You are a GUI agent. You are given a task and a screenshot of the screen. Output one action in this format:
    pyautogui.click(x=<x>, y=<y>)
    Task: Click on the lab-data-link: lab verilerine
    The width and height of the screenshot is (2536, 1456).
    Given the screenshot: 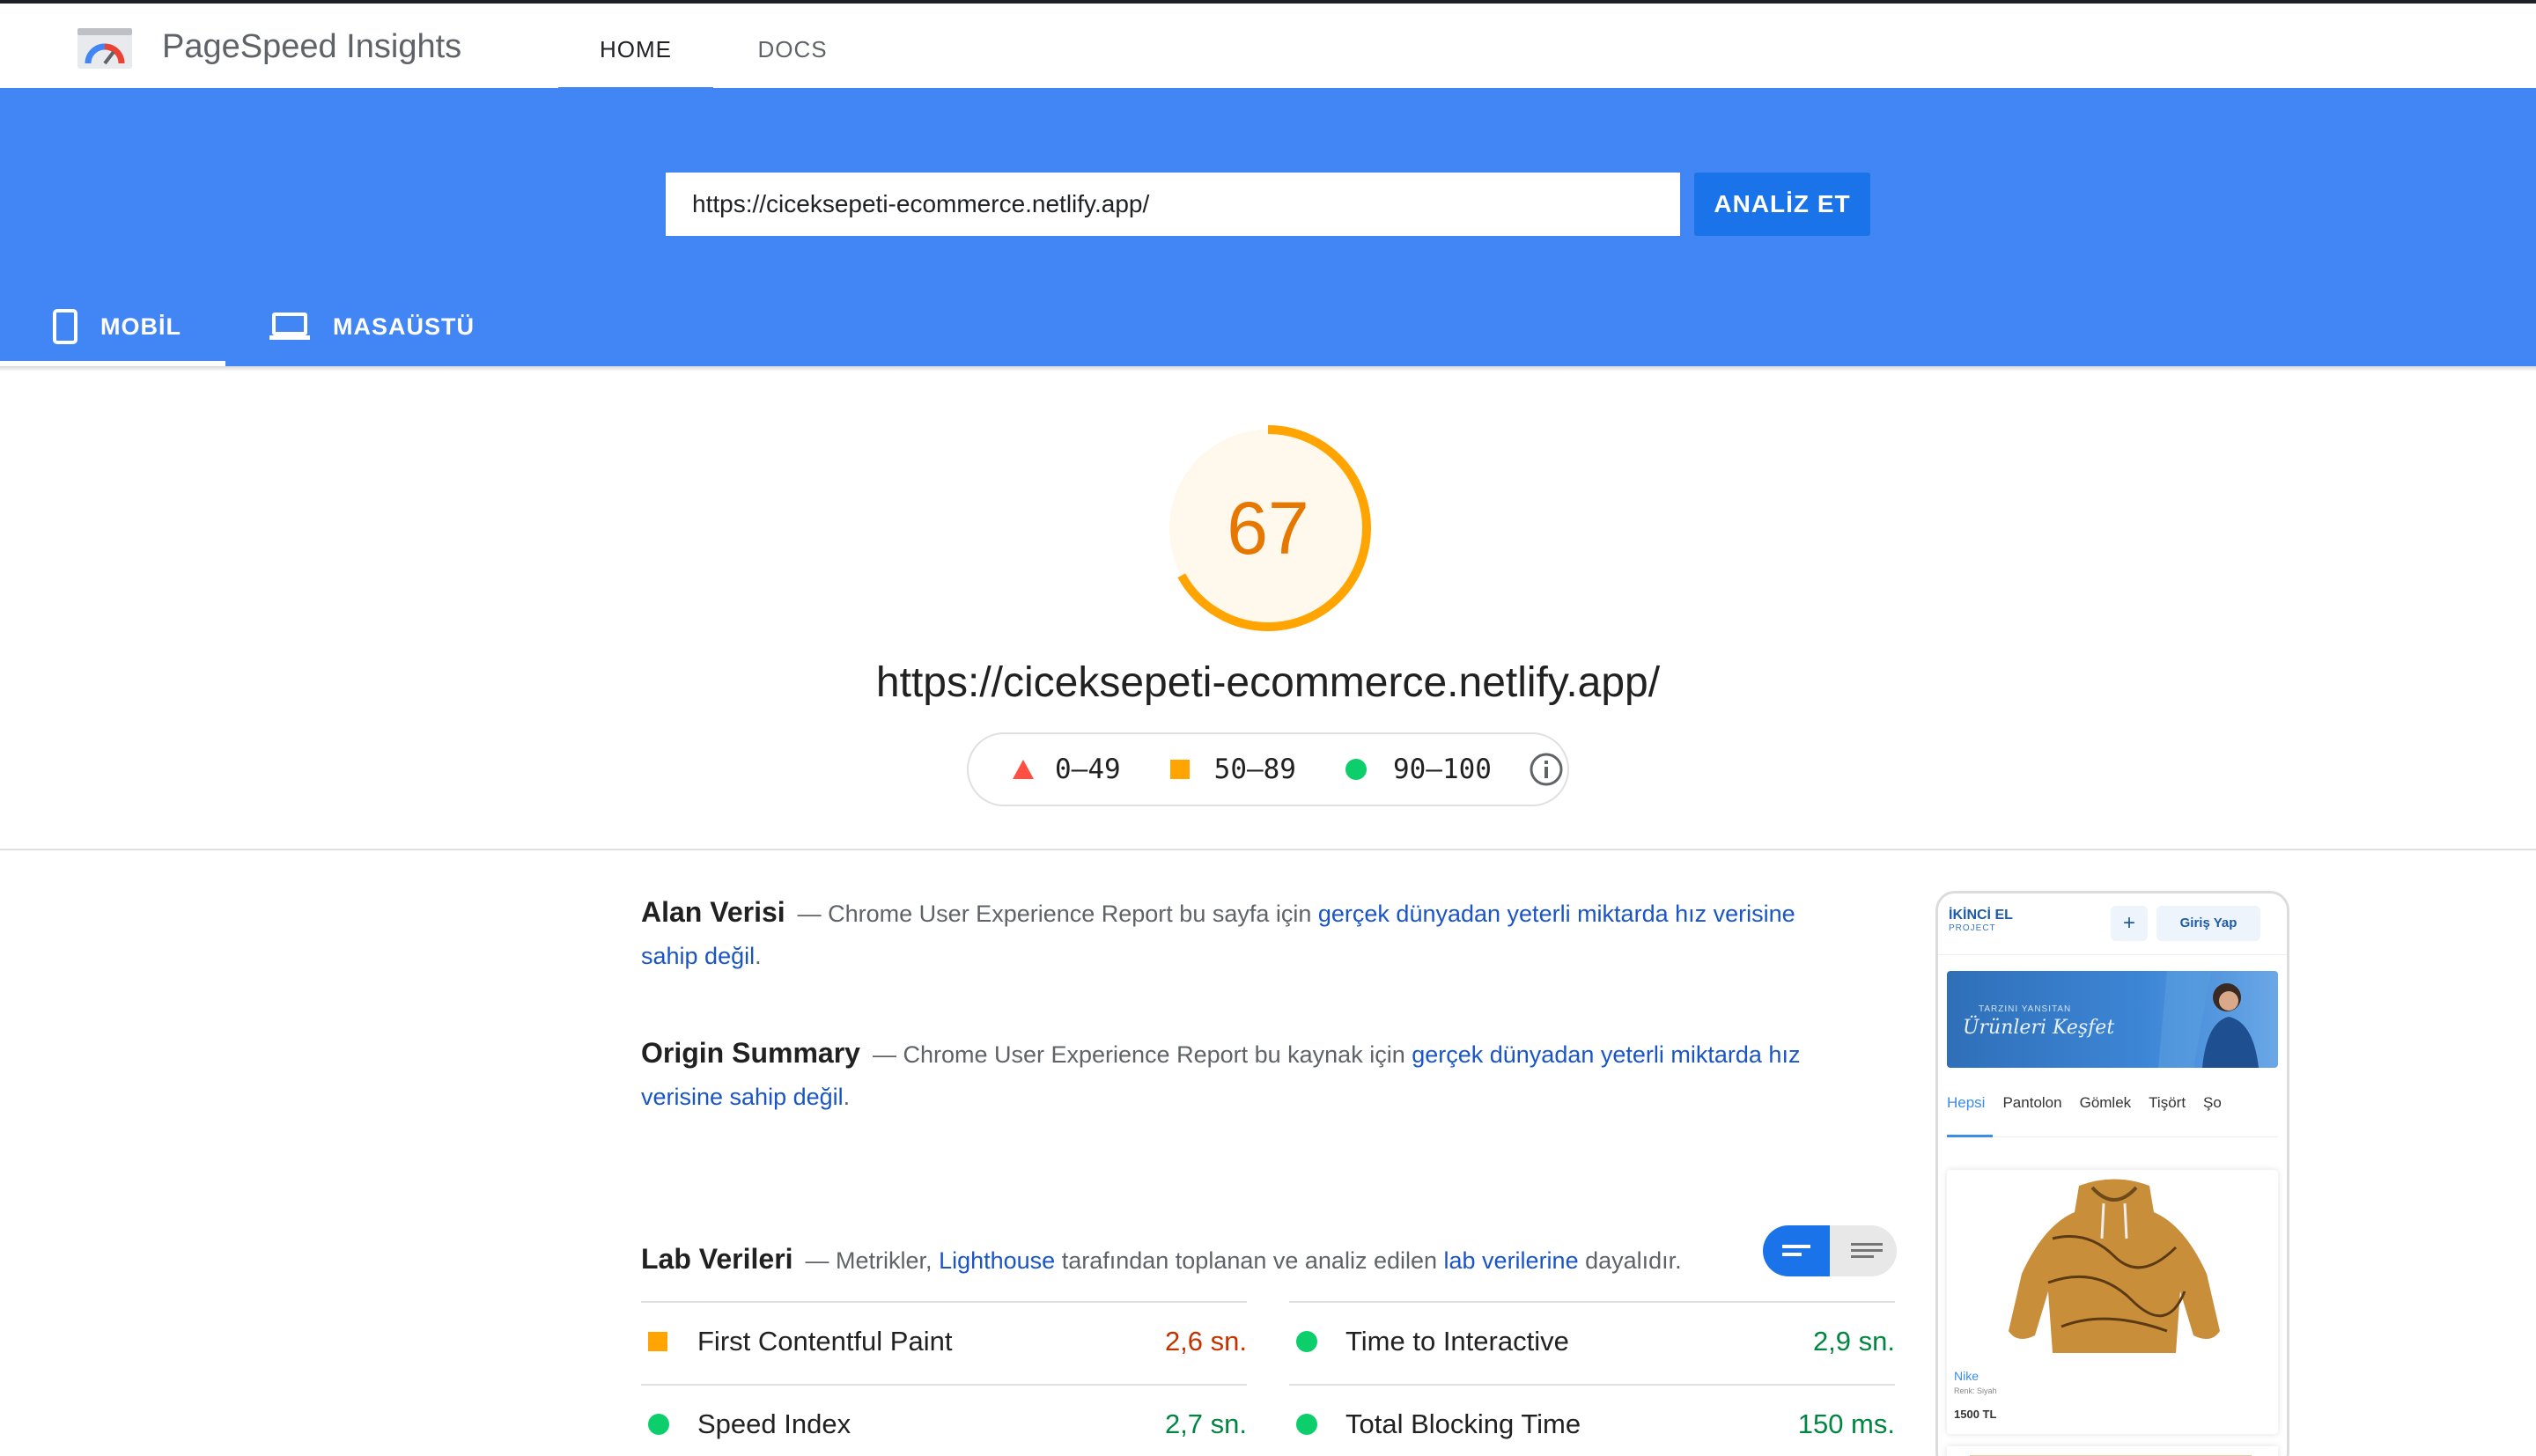 What is the action you would take?
    pyautogui.click(x=1511, y=1260)
    